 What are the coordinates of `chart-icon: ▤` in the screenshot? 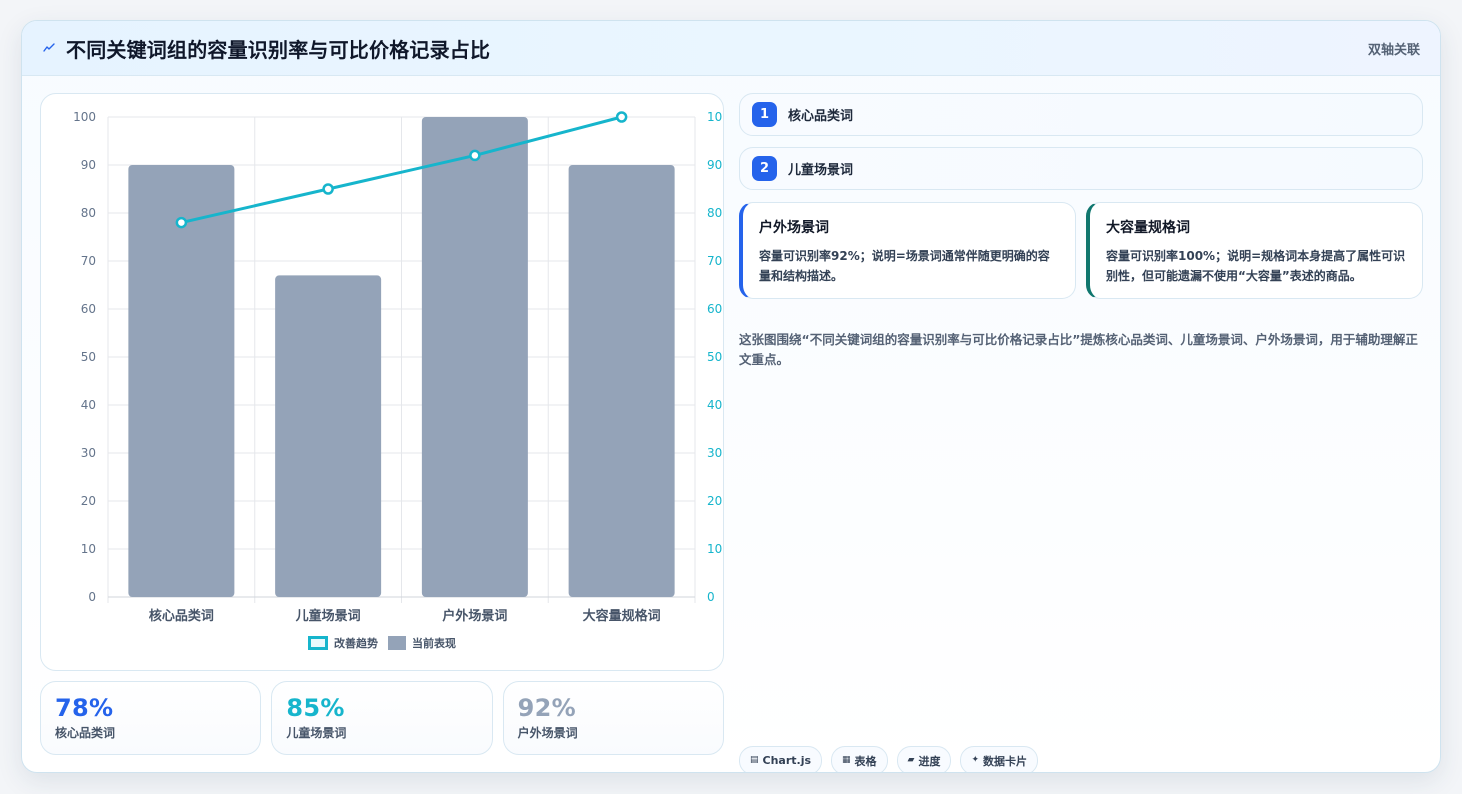 It's located at (754, 760).